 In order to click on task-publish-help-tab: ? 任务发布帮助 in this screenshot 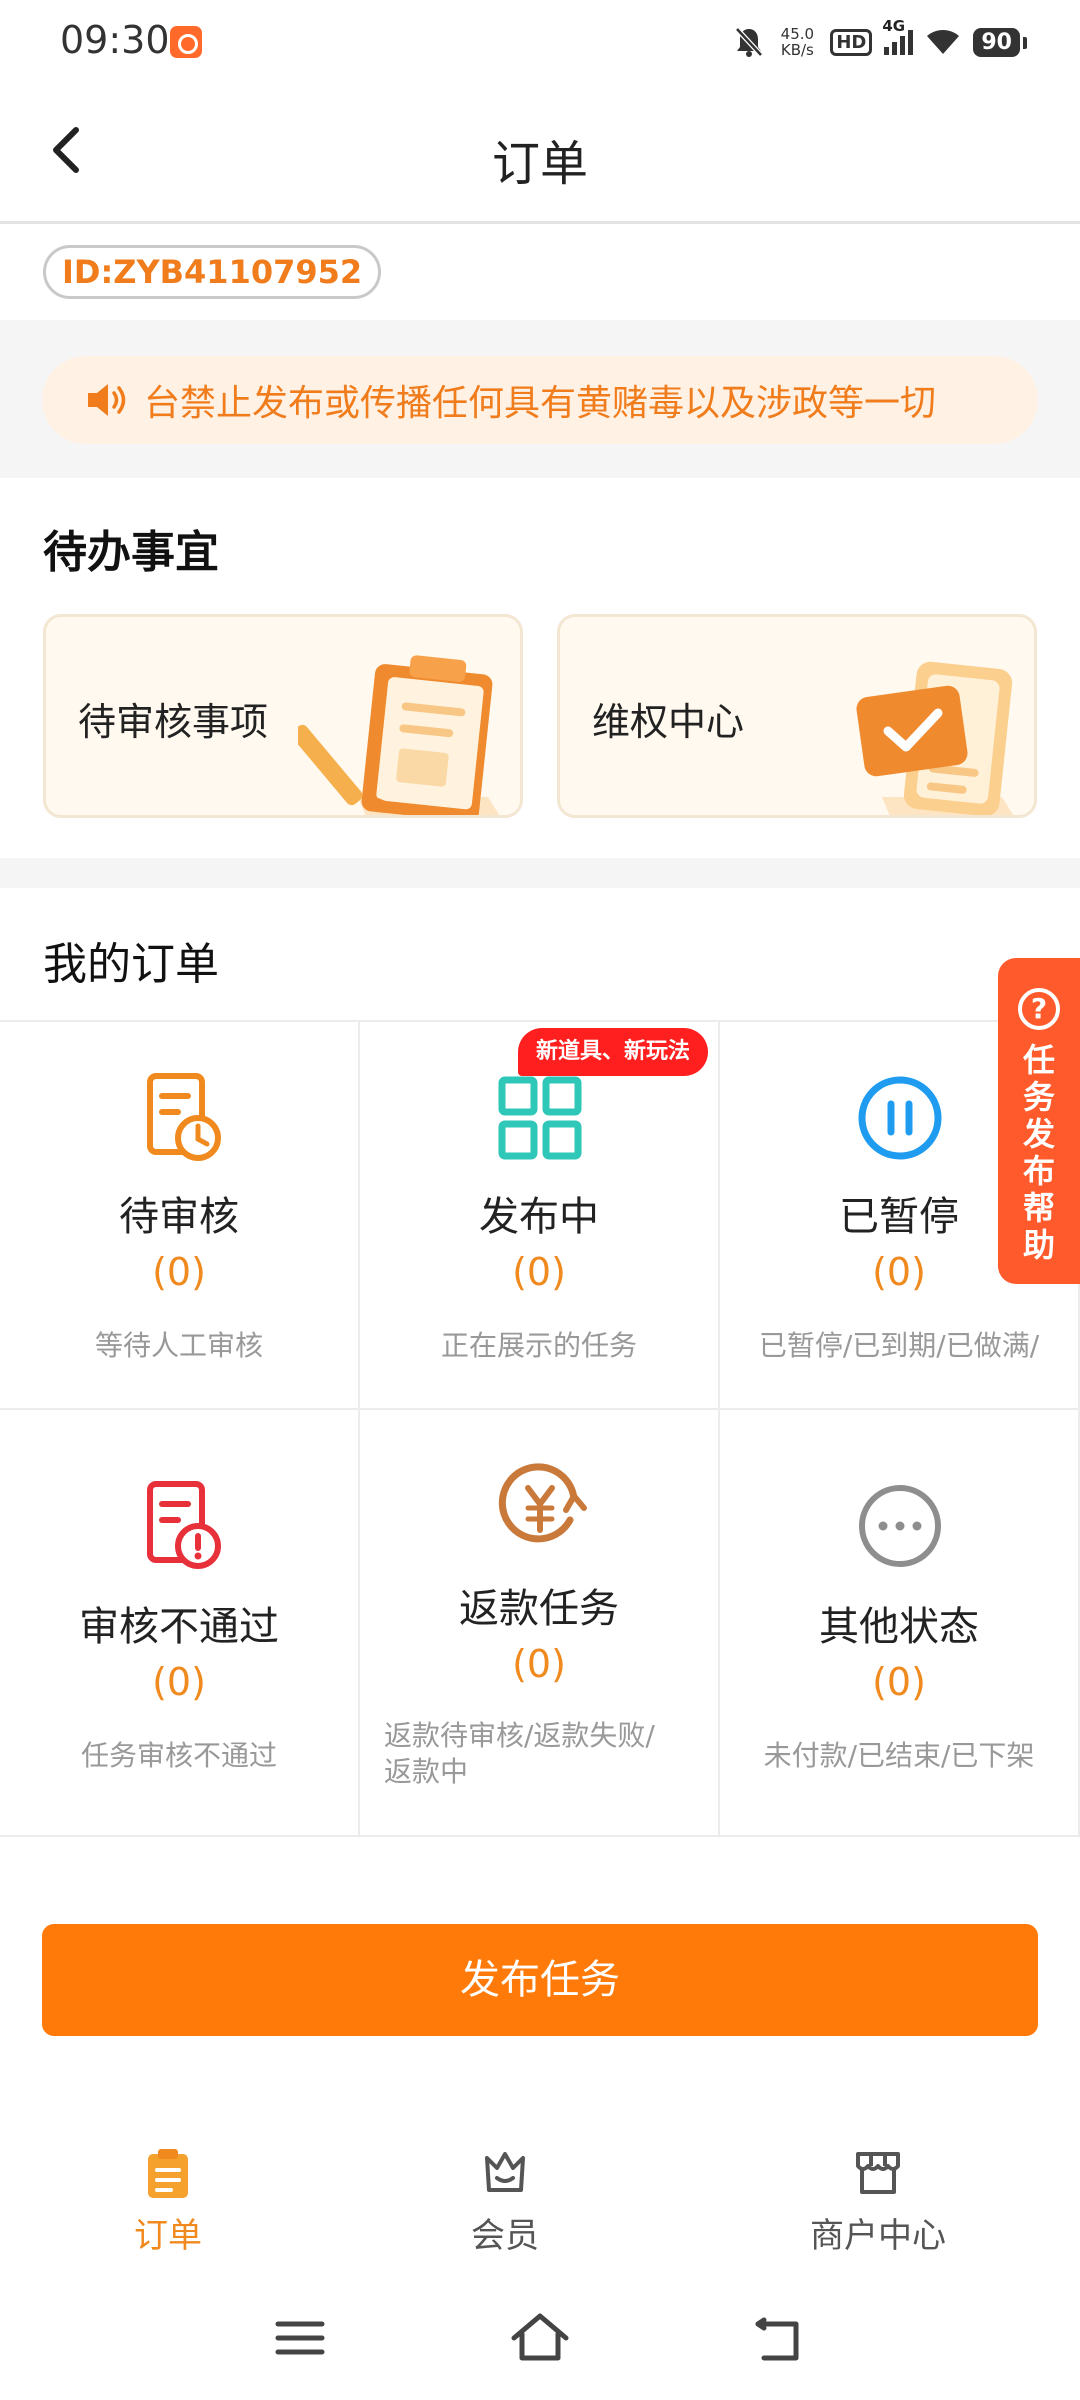, I will do `click(1039, 1121)`.